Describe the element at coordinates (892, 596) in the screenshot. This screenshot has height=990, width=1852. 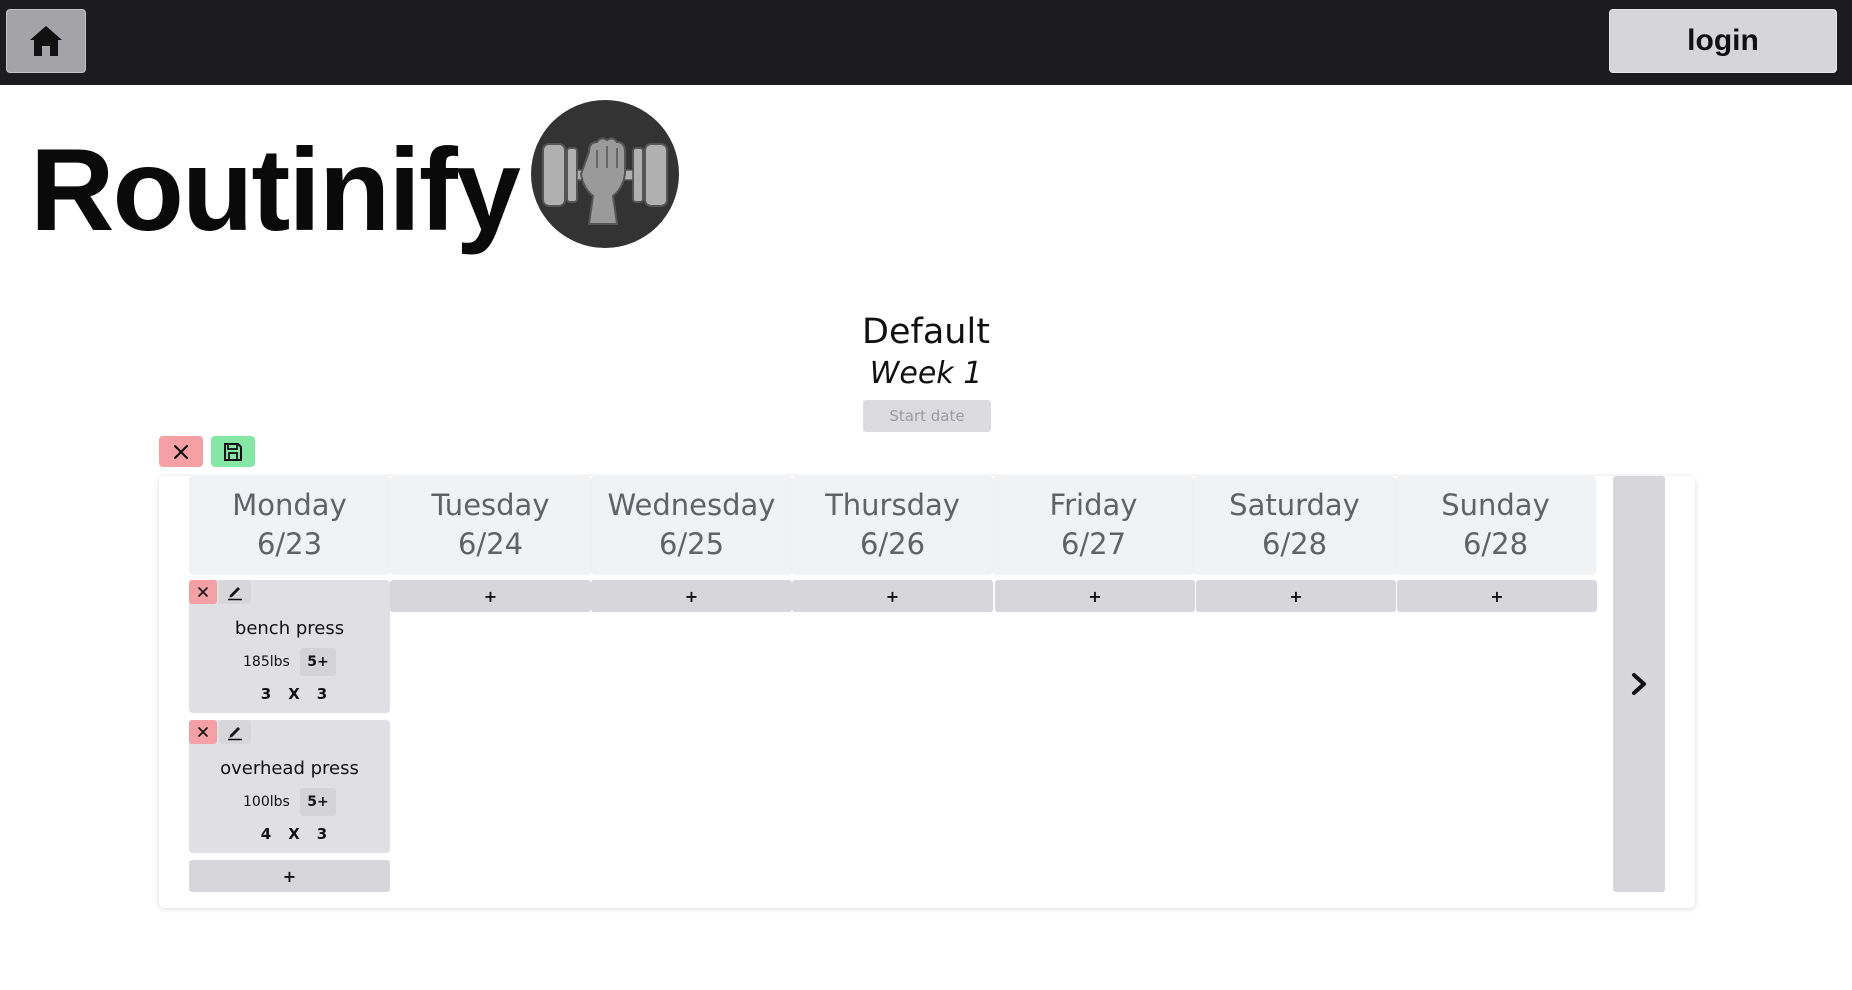
I see `add-exercise-button-thursday: +` at that location.